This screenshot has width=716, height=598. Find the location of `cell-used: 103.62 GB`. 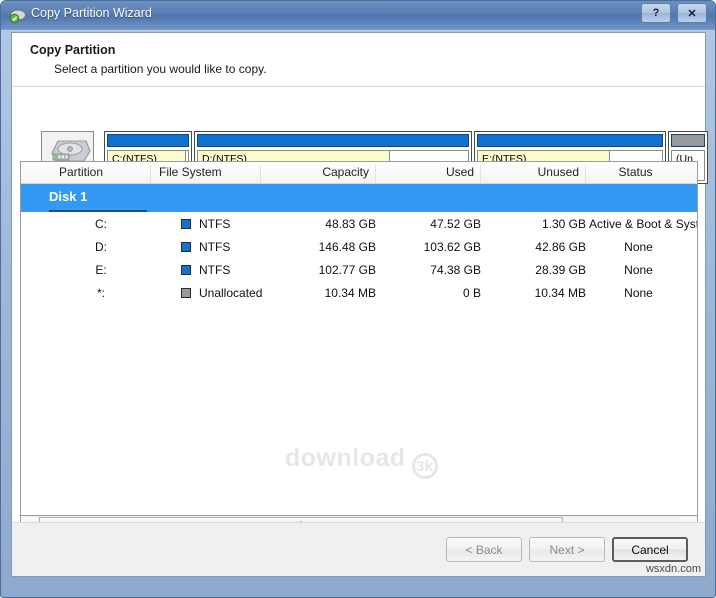

cell-used: 103.62 GB is located at coordinates (452, 247).